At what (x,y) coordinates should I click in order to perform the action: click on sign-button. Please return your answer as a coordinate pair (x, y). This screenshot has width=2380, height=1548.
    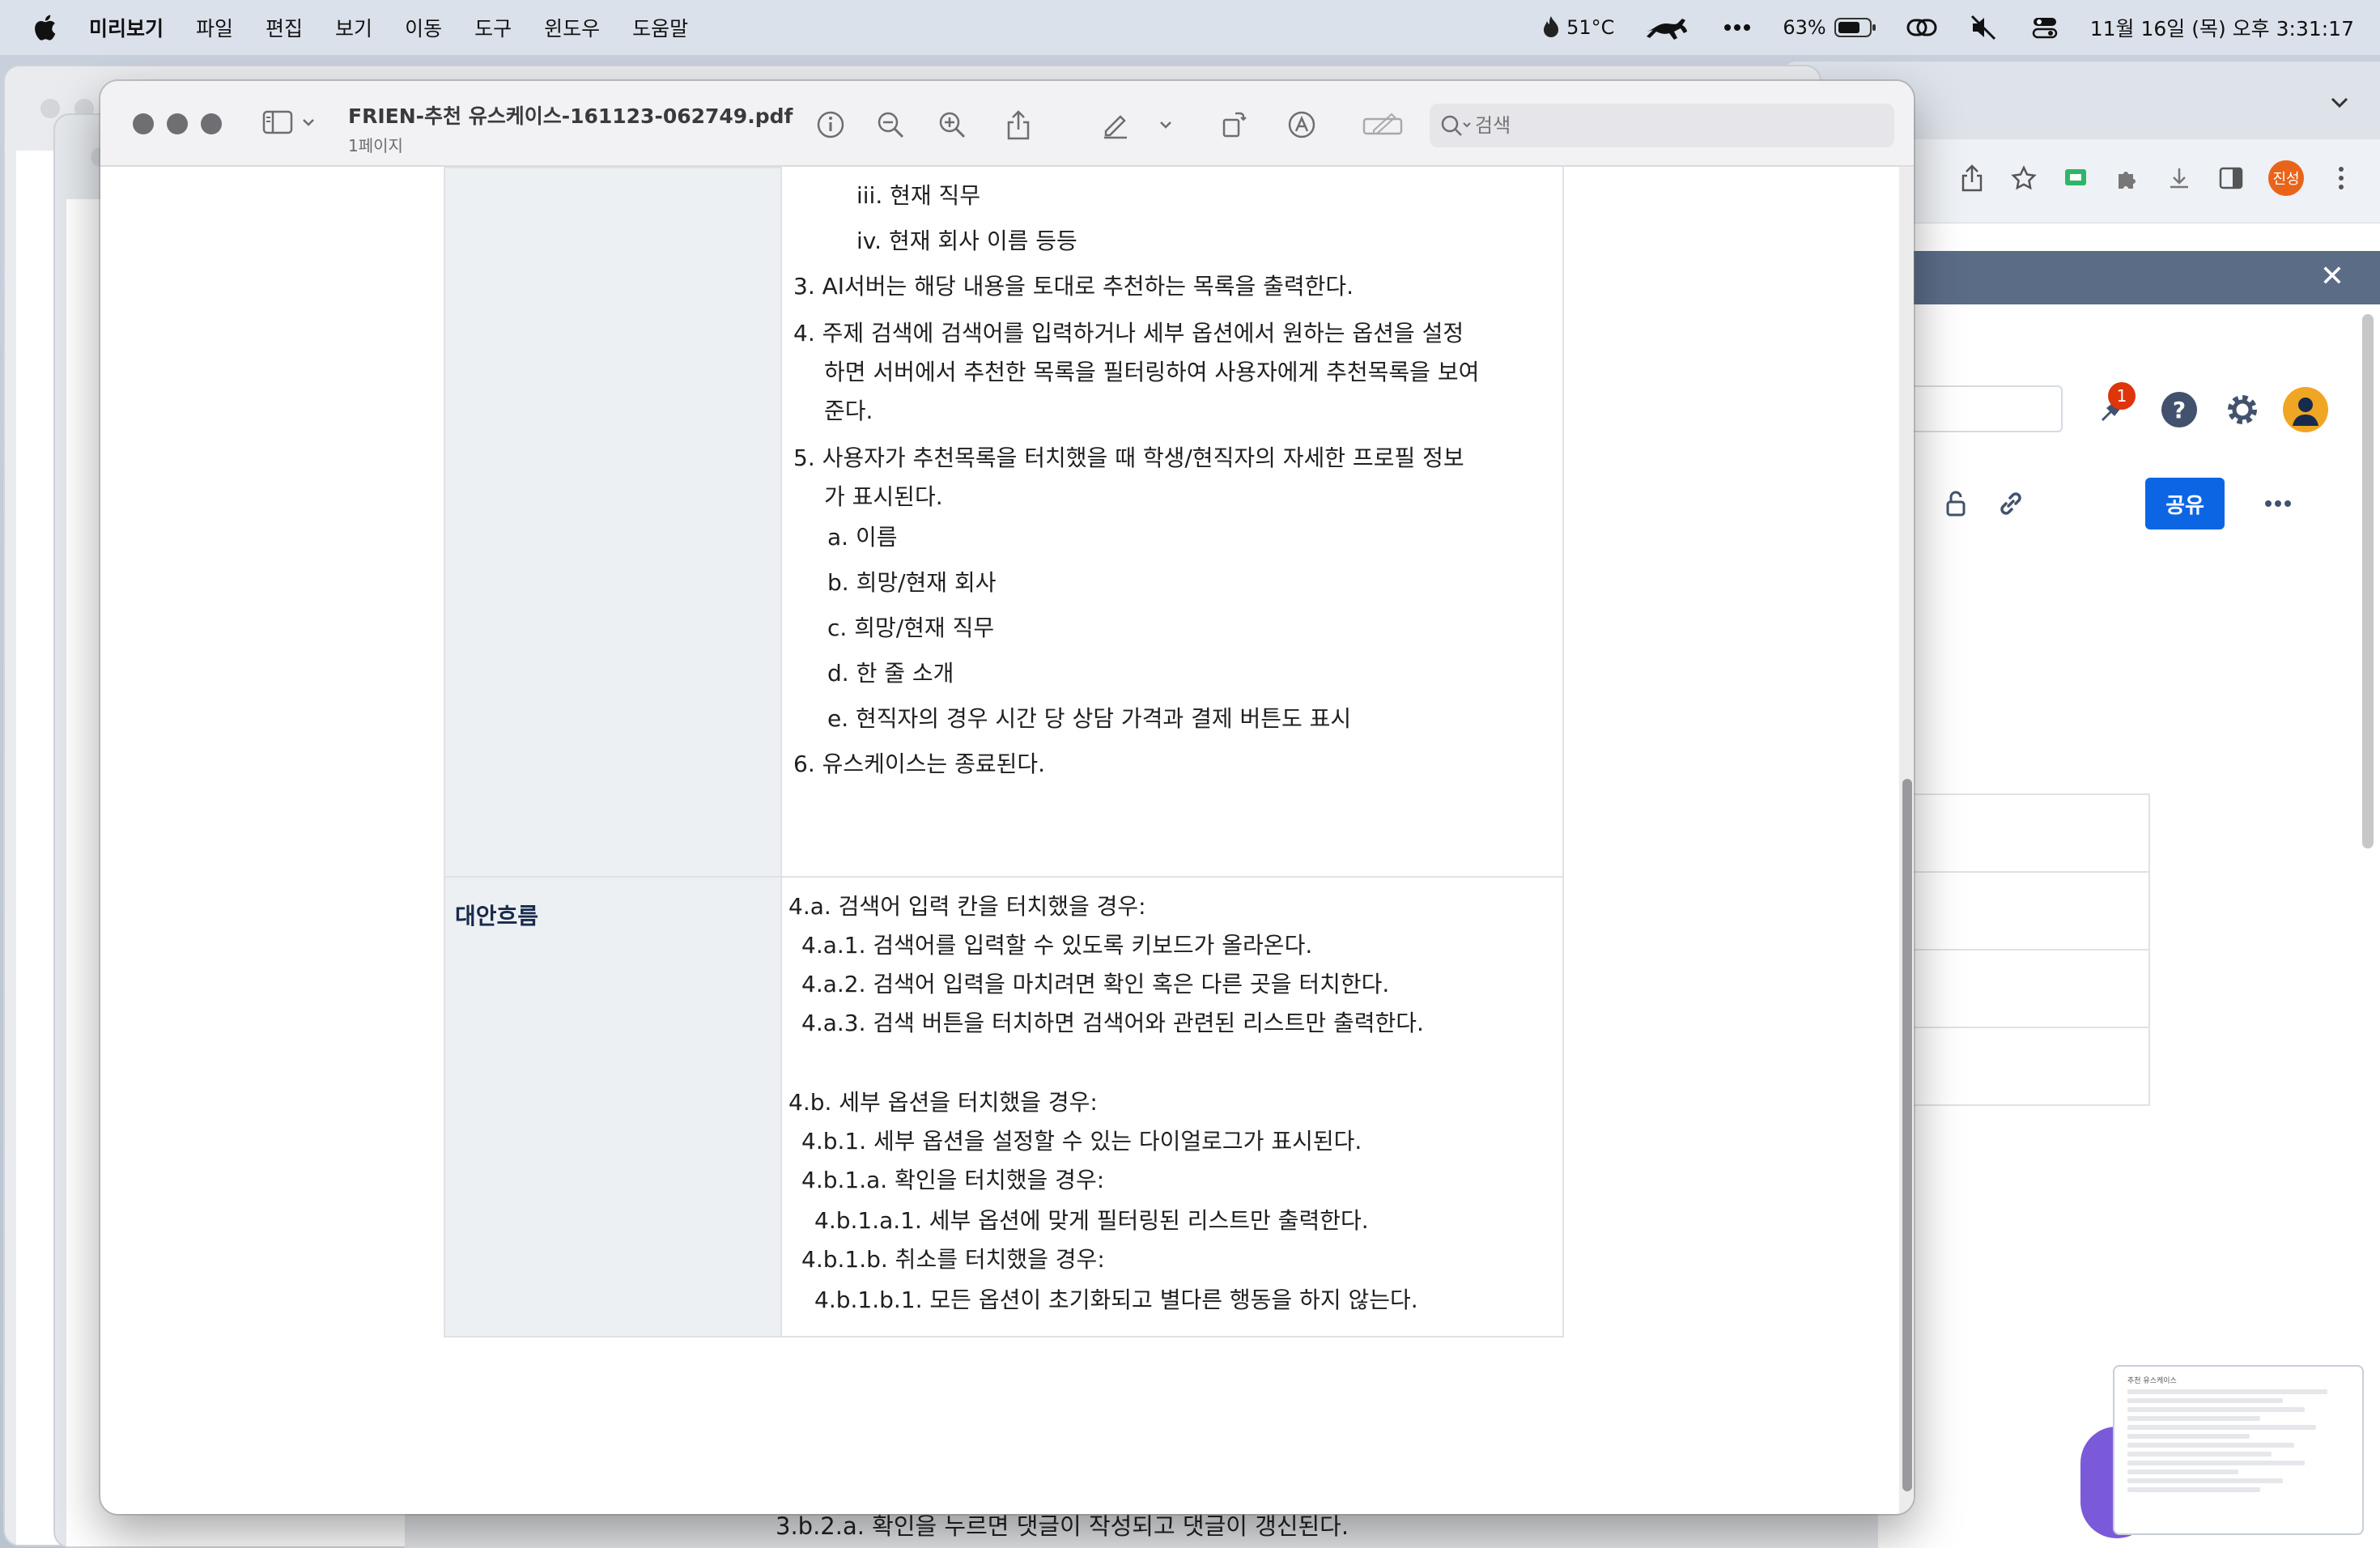
    Looking at the image, I should click on (1302, 124).